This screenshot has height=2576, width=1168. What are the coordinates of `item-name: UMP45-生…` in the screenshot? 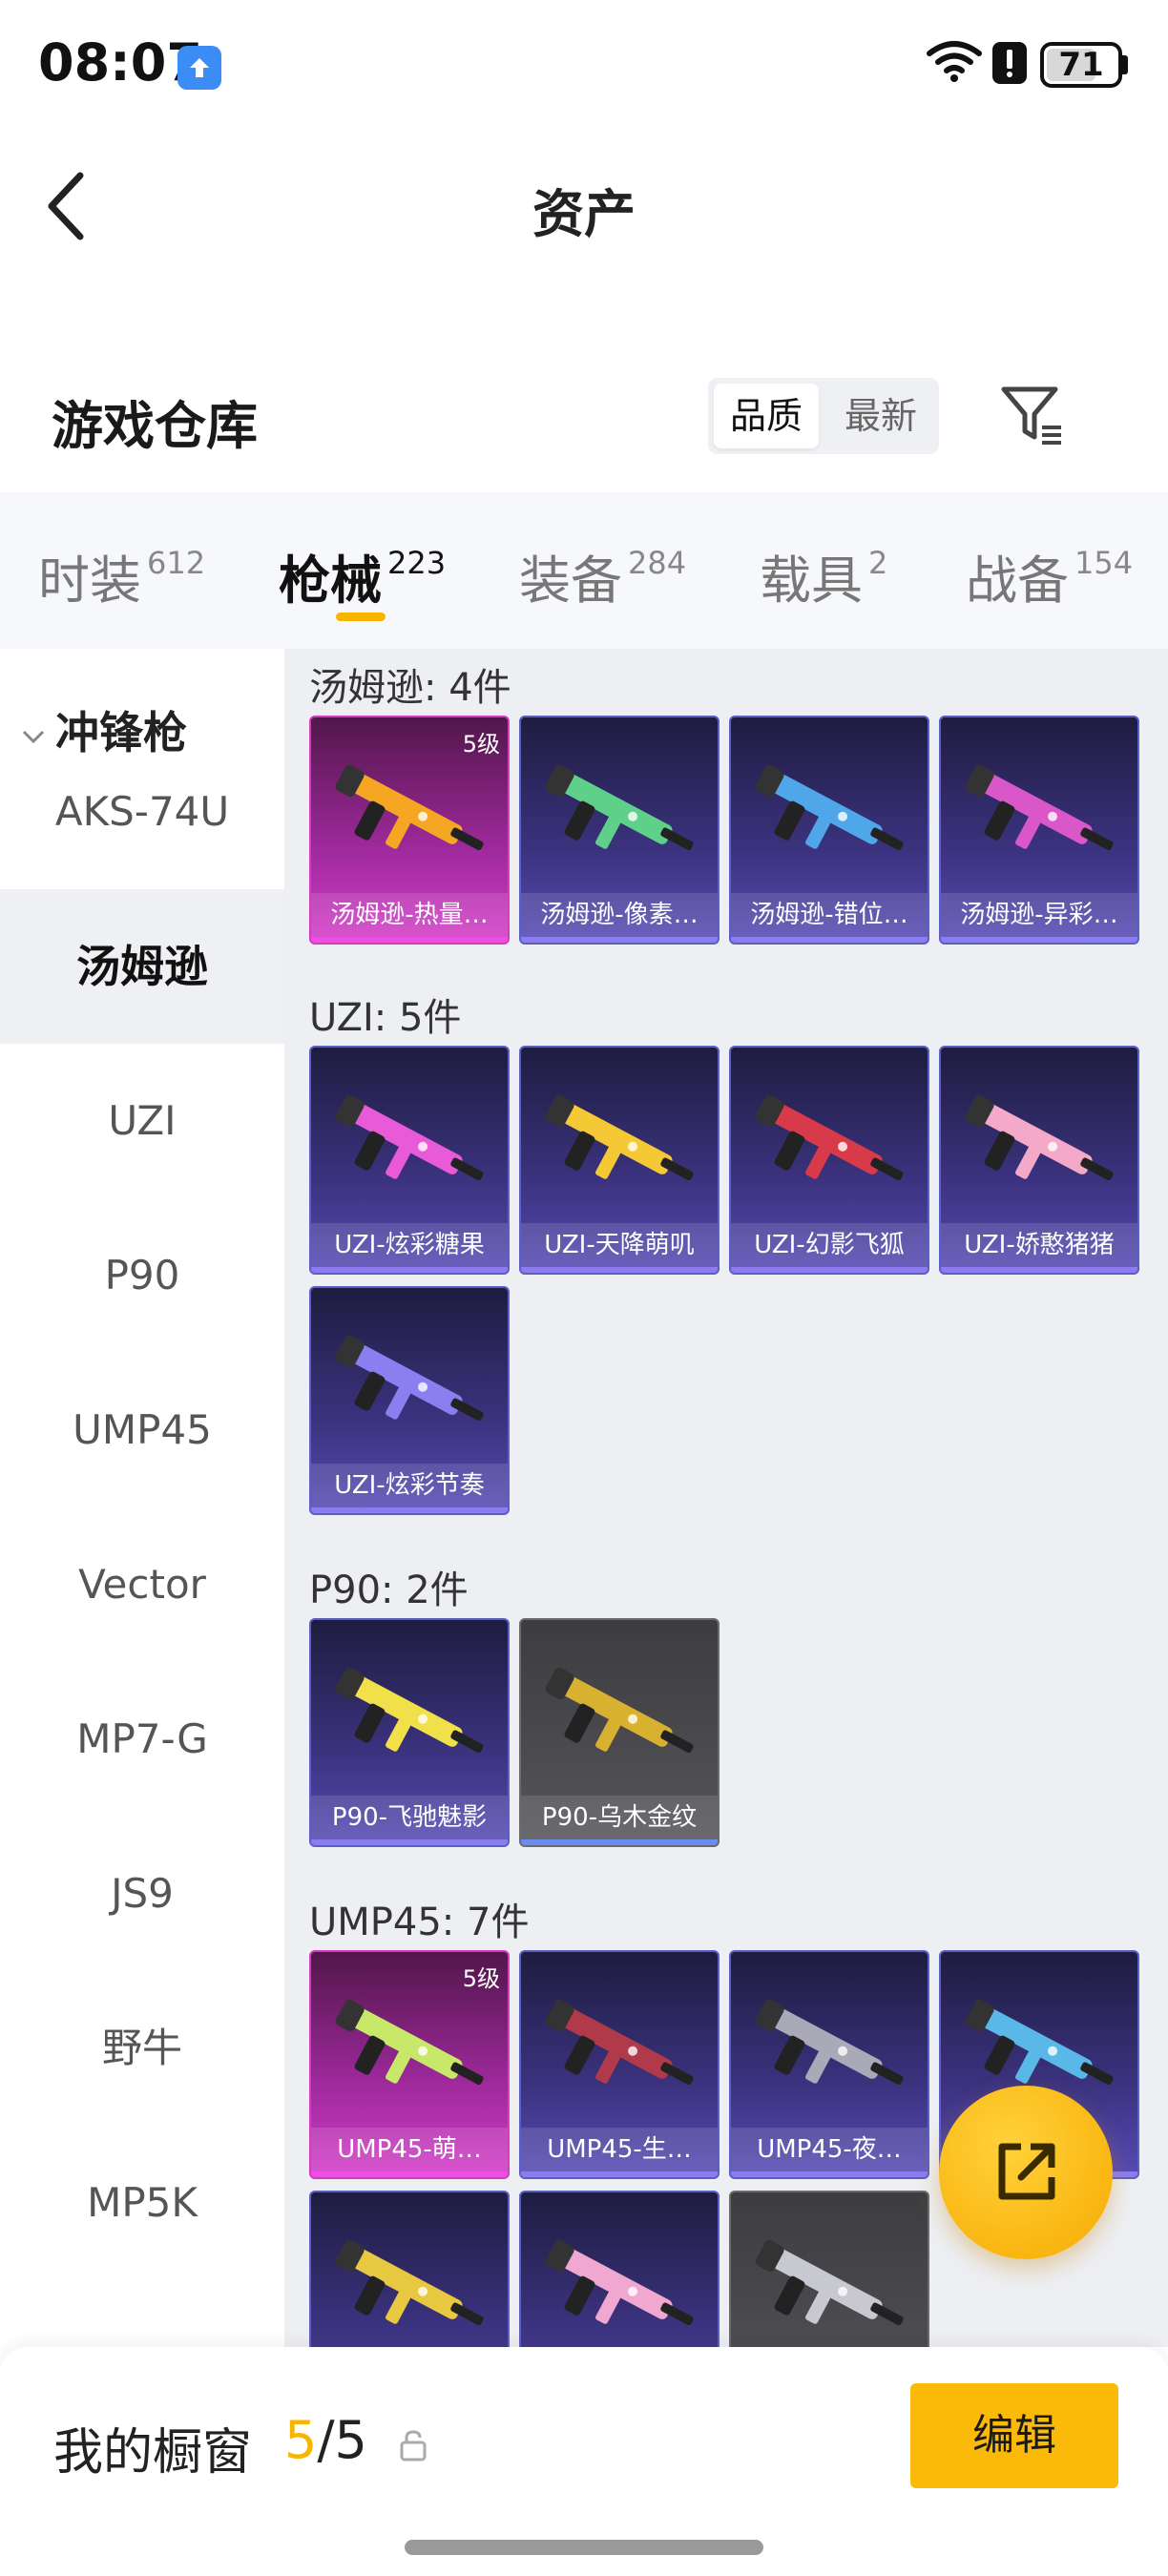 It's located at (619, 2149).